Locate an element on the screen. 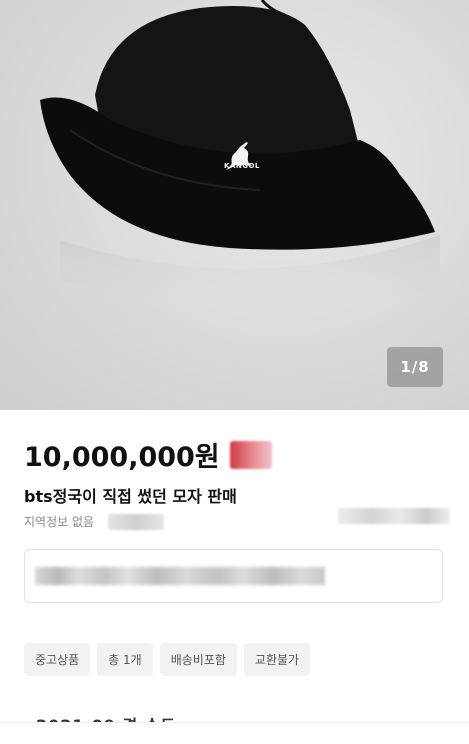  image-counter: 1/8 is located at coordinates (415, 367).